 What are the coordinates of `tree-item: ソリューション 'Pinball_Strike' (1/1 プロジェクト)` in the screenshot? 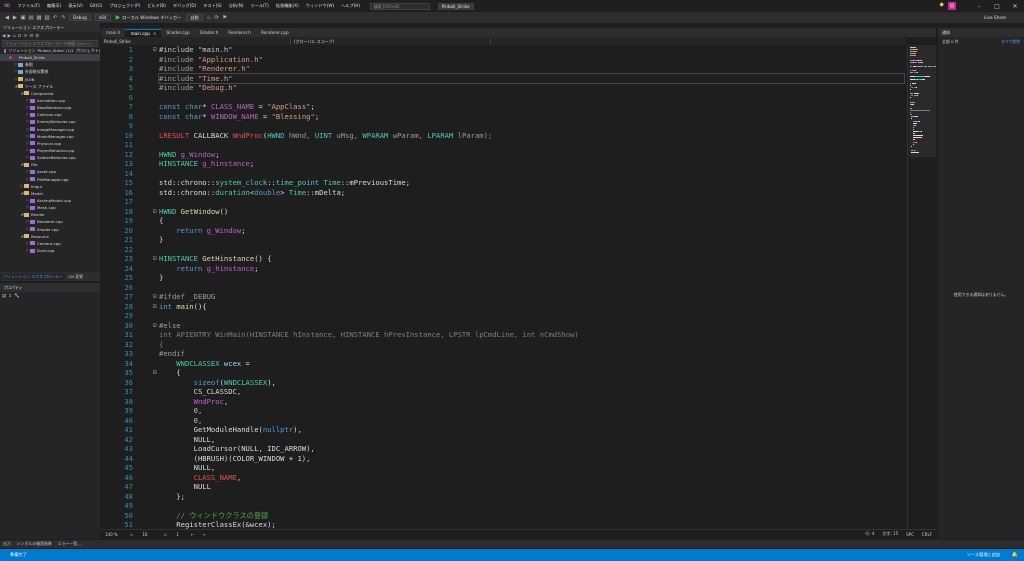 It's located at (50, 50).